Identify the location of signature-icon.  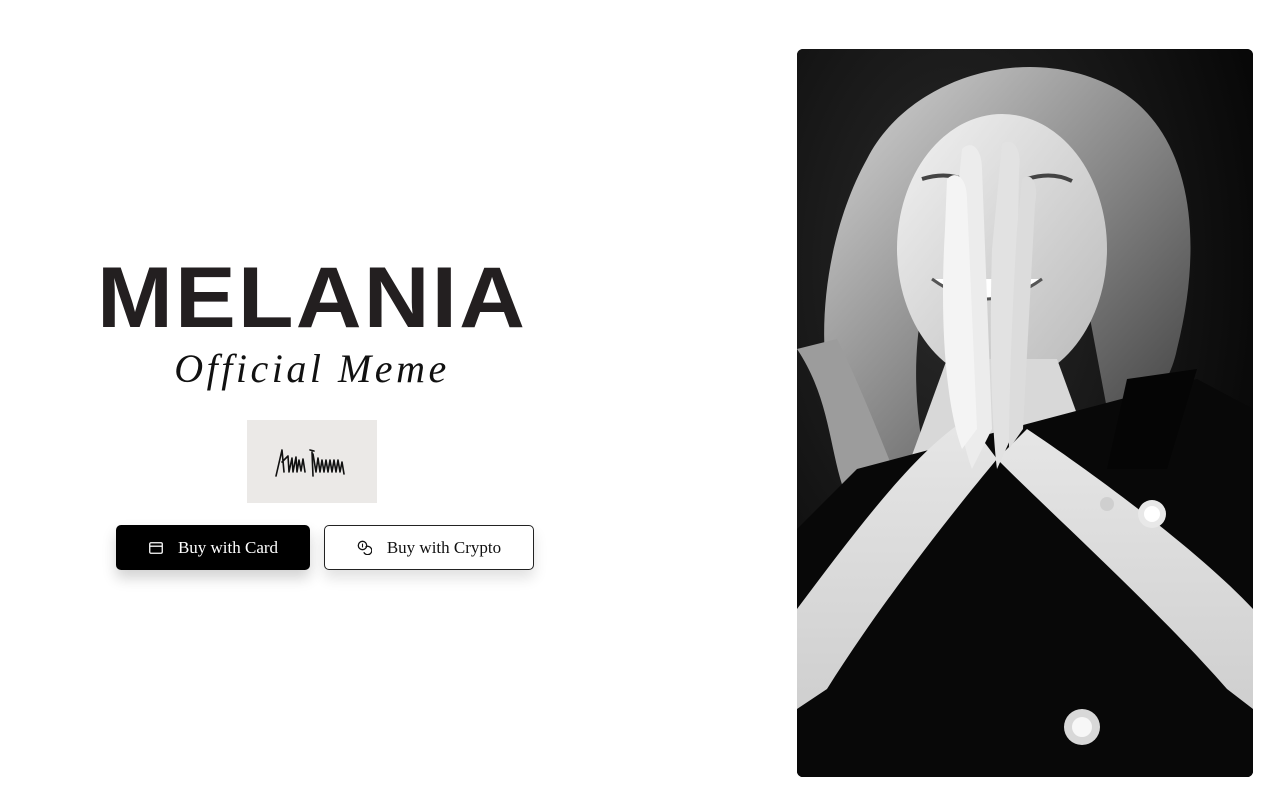
(310, 462).